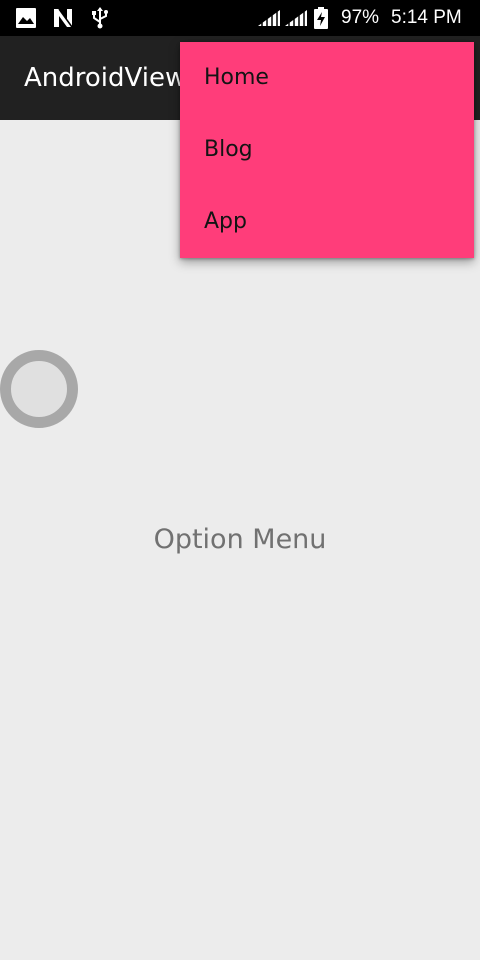 This screenshot has height=960, width=480. What do you see at coordinates (105, 78) in the screenshot?
I see `app-title: AndroidView` at bounding box center [105, 78].